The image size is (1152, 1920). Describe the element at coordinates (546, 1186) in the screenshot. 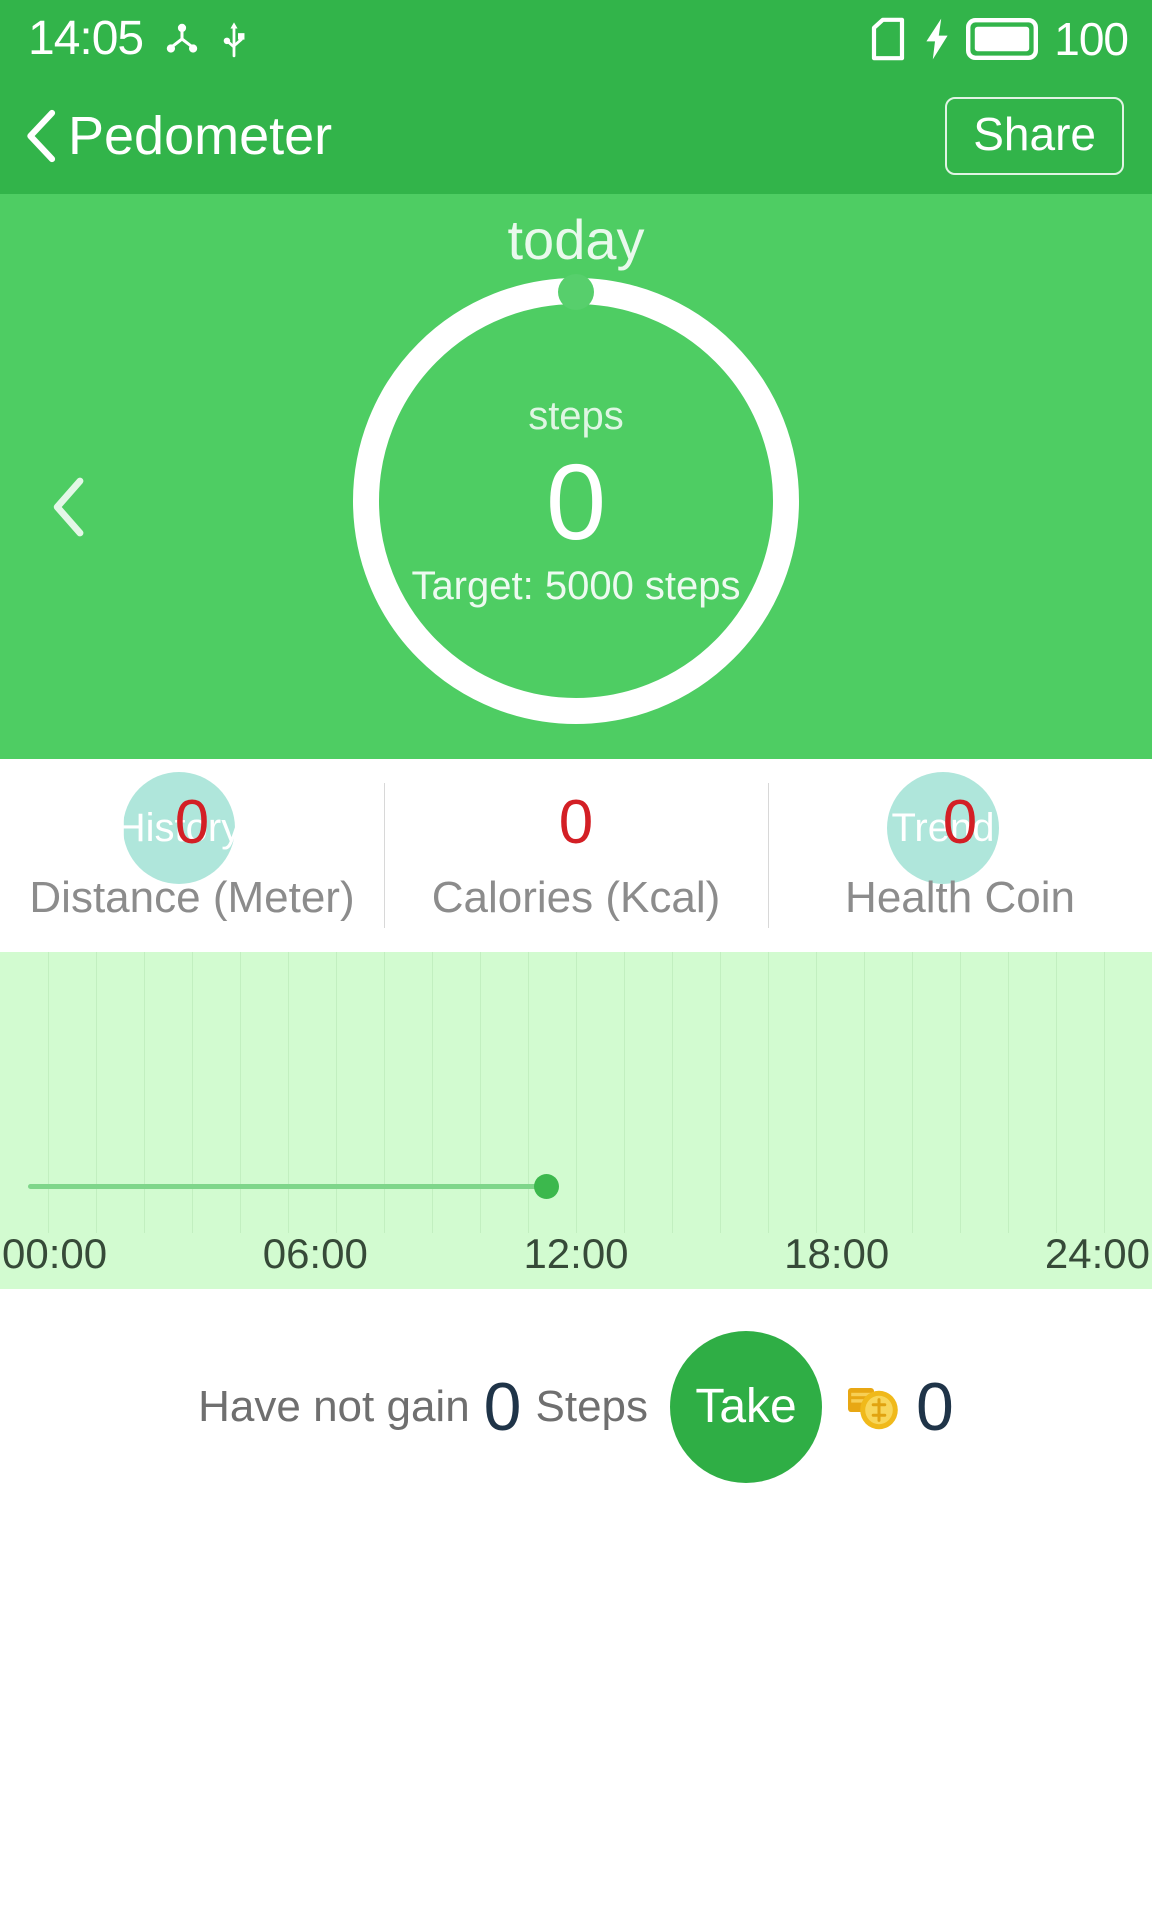

I see `chart-current-marker` at that location.